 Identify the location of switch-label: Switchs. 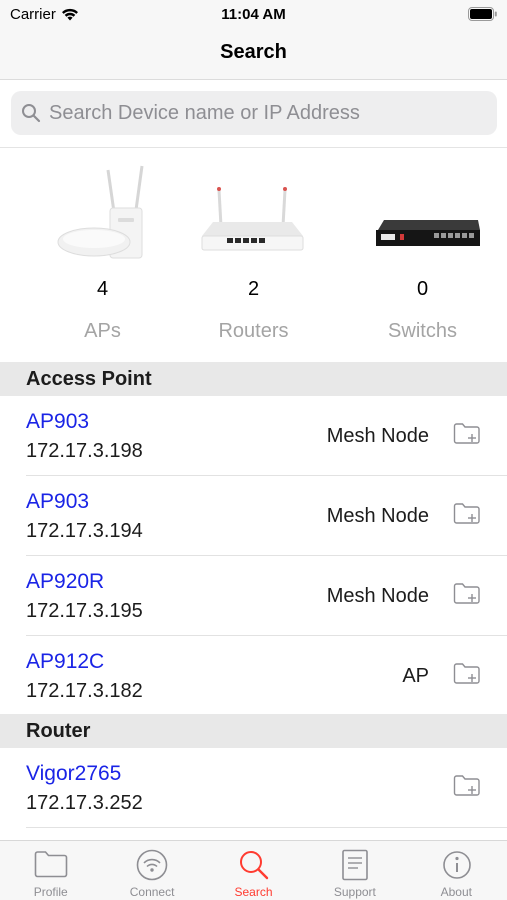
(422, 331).